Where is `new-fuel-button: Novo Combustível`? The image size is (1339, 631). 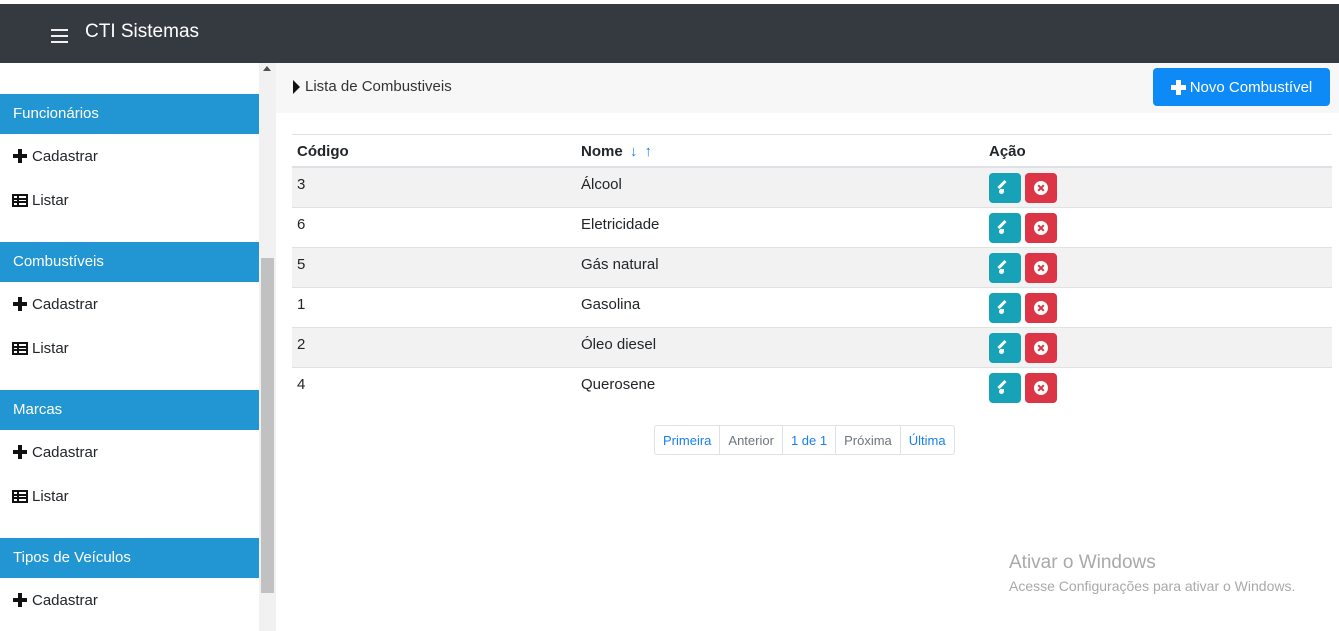
new-fuel-button: Novo Combustível is located at coordinates (1241, 87).